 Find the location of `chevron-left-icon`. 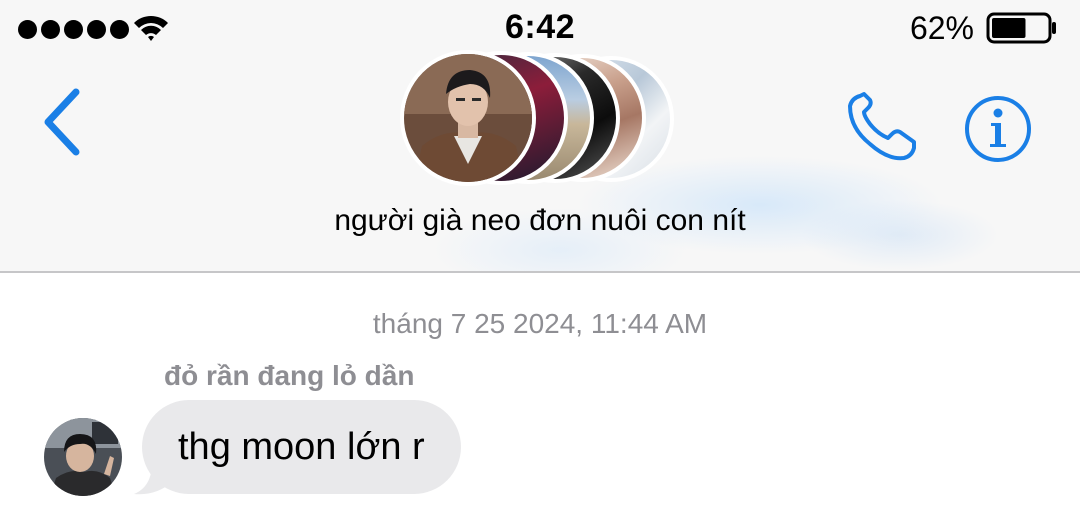

chevron-left-icon is located at coordinates (62, 122).